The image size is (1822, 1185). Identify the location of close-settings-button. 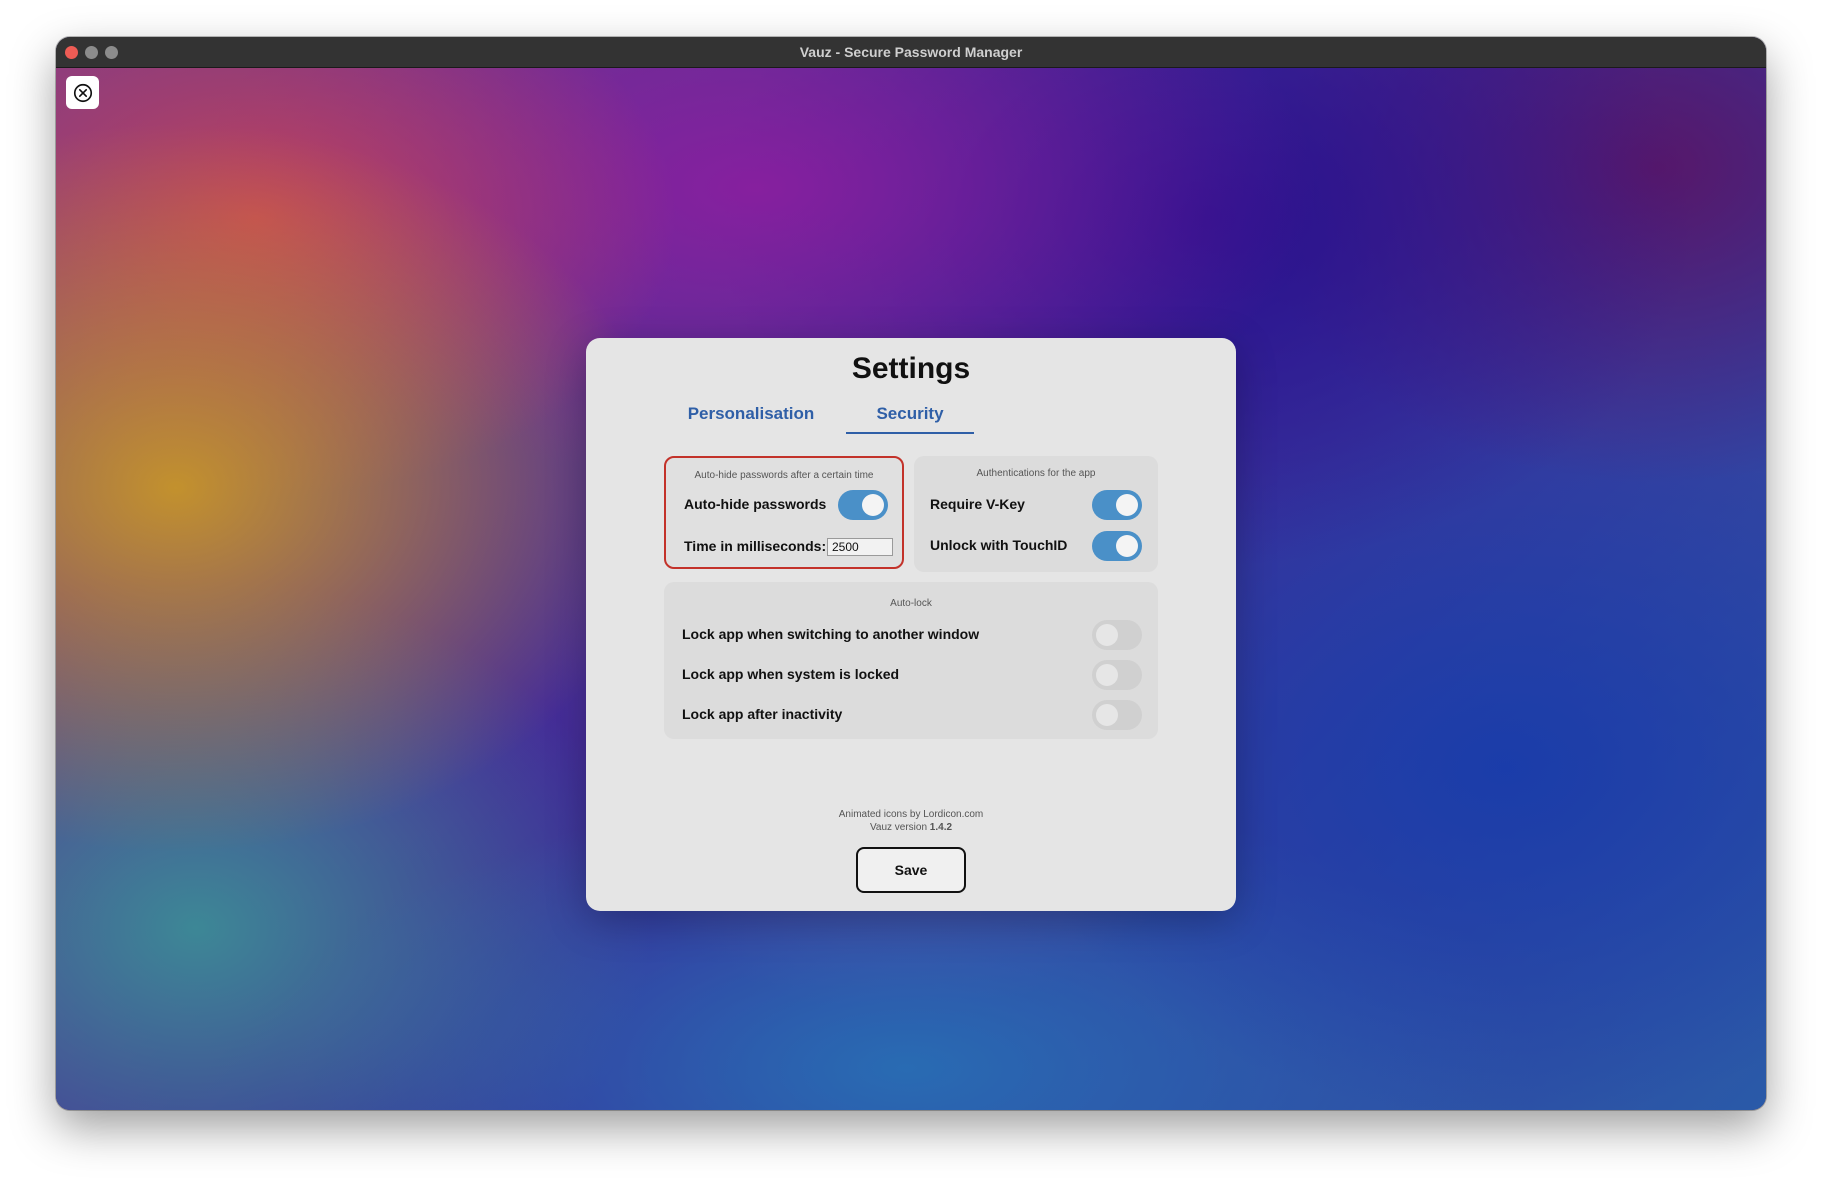
(82, 92).